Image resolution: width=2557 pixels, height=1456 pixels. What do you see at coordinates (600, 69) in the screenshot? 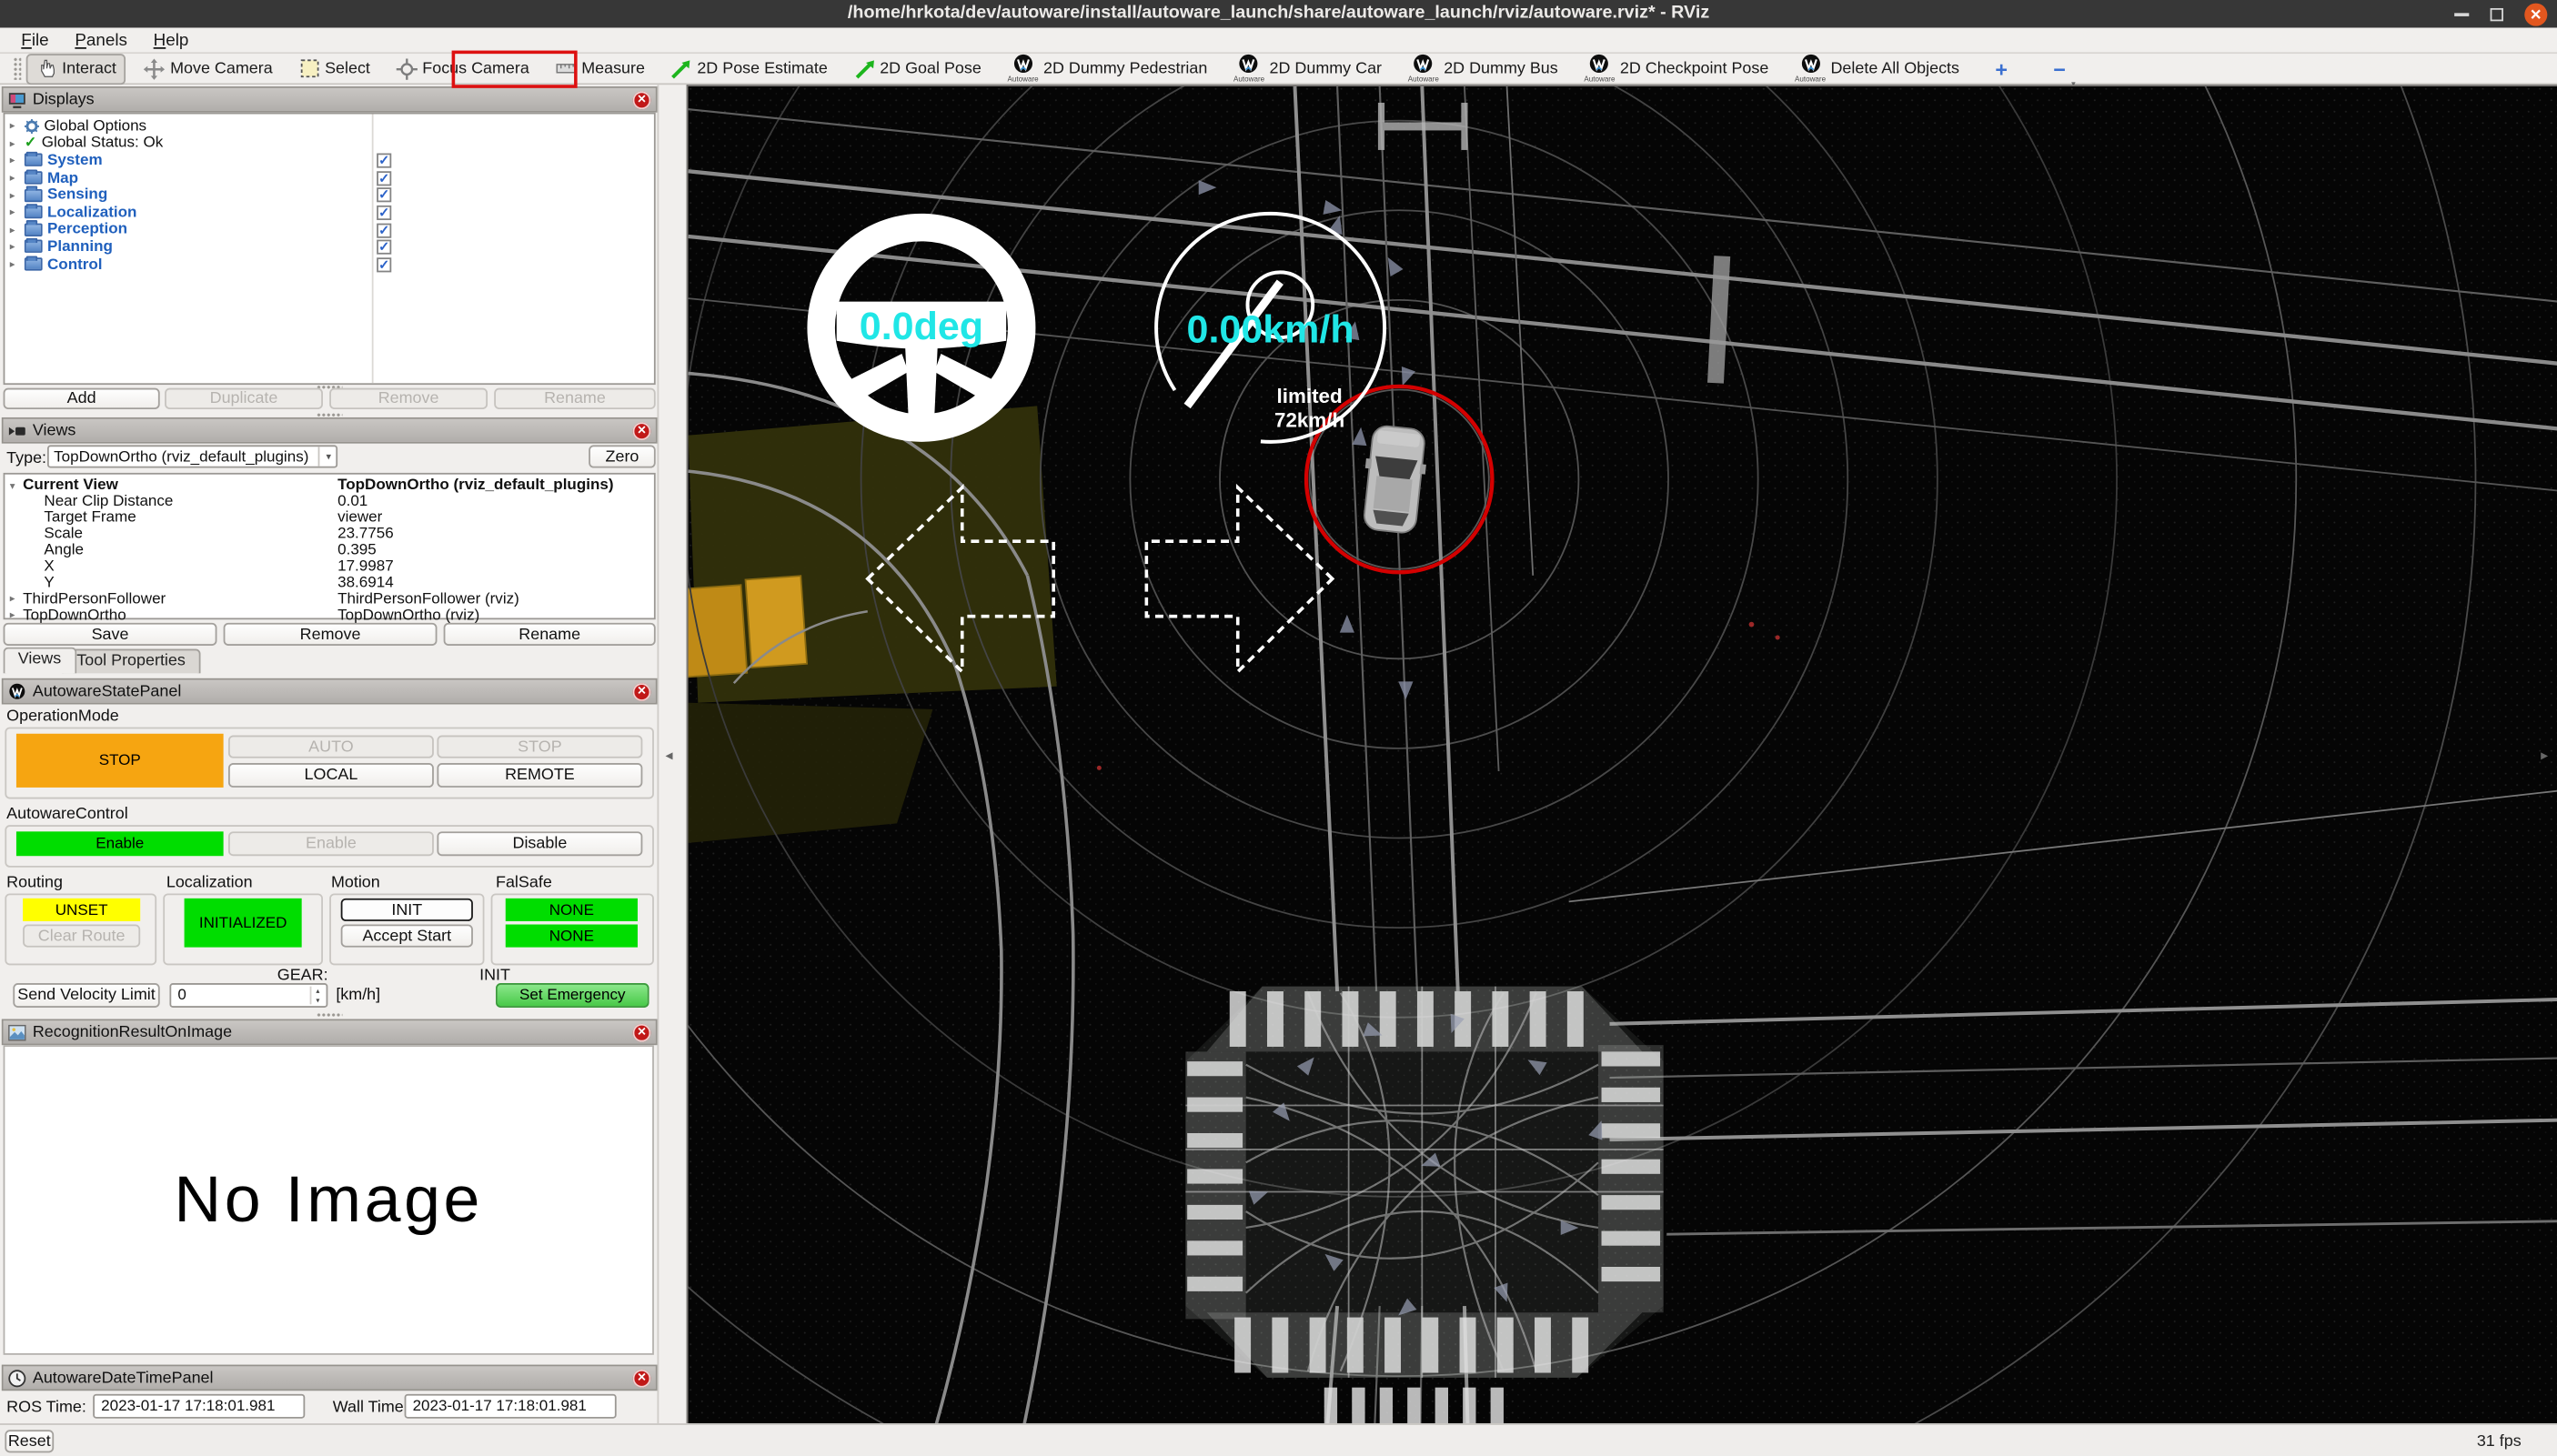
I see `tool-measure: Measure` at bounding box center [600, 69].